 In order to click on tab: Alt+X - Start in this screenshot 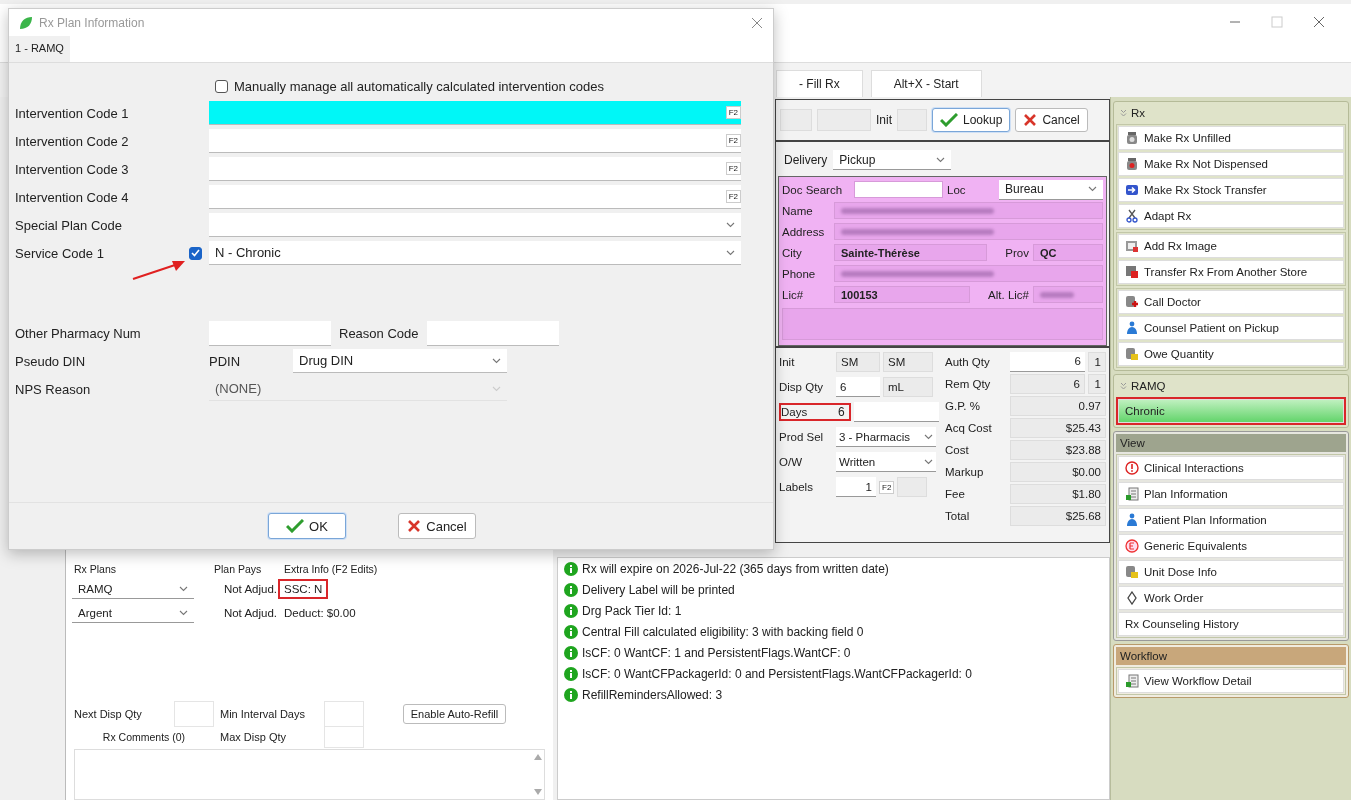, I will do `click(926, 83)`.